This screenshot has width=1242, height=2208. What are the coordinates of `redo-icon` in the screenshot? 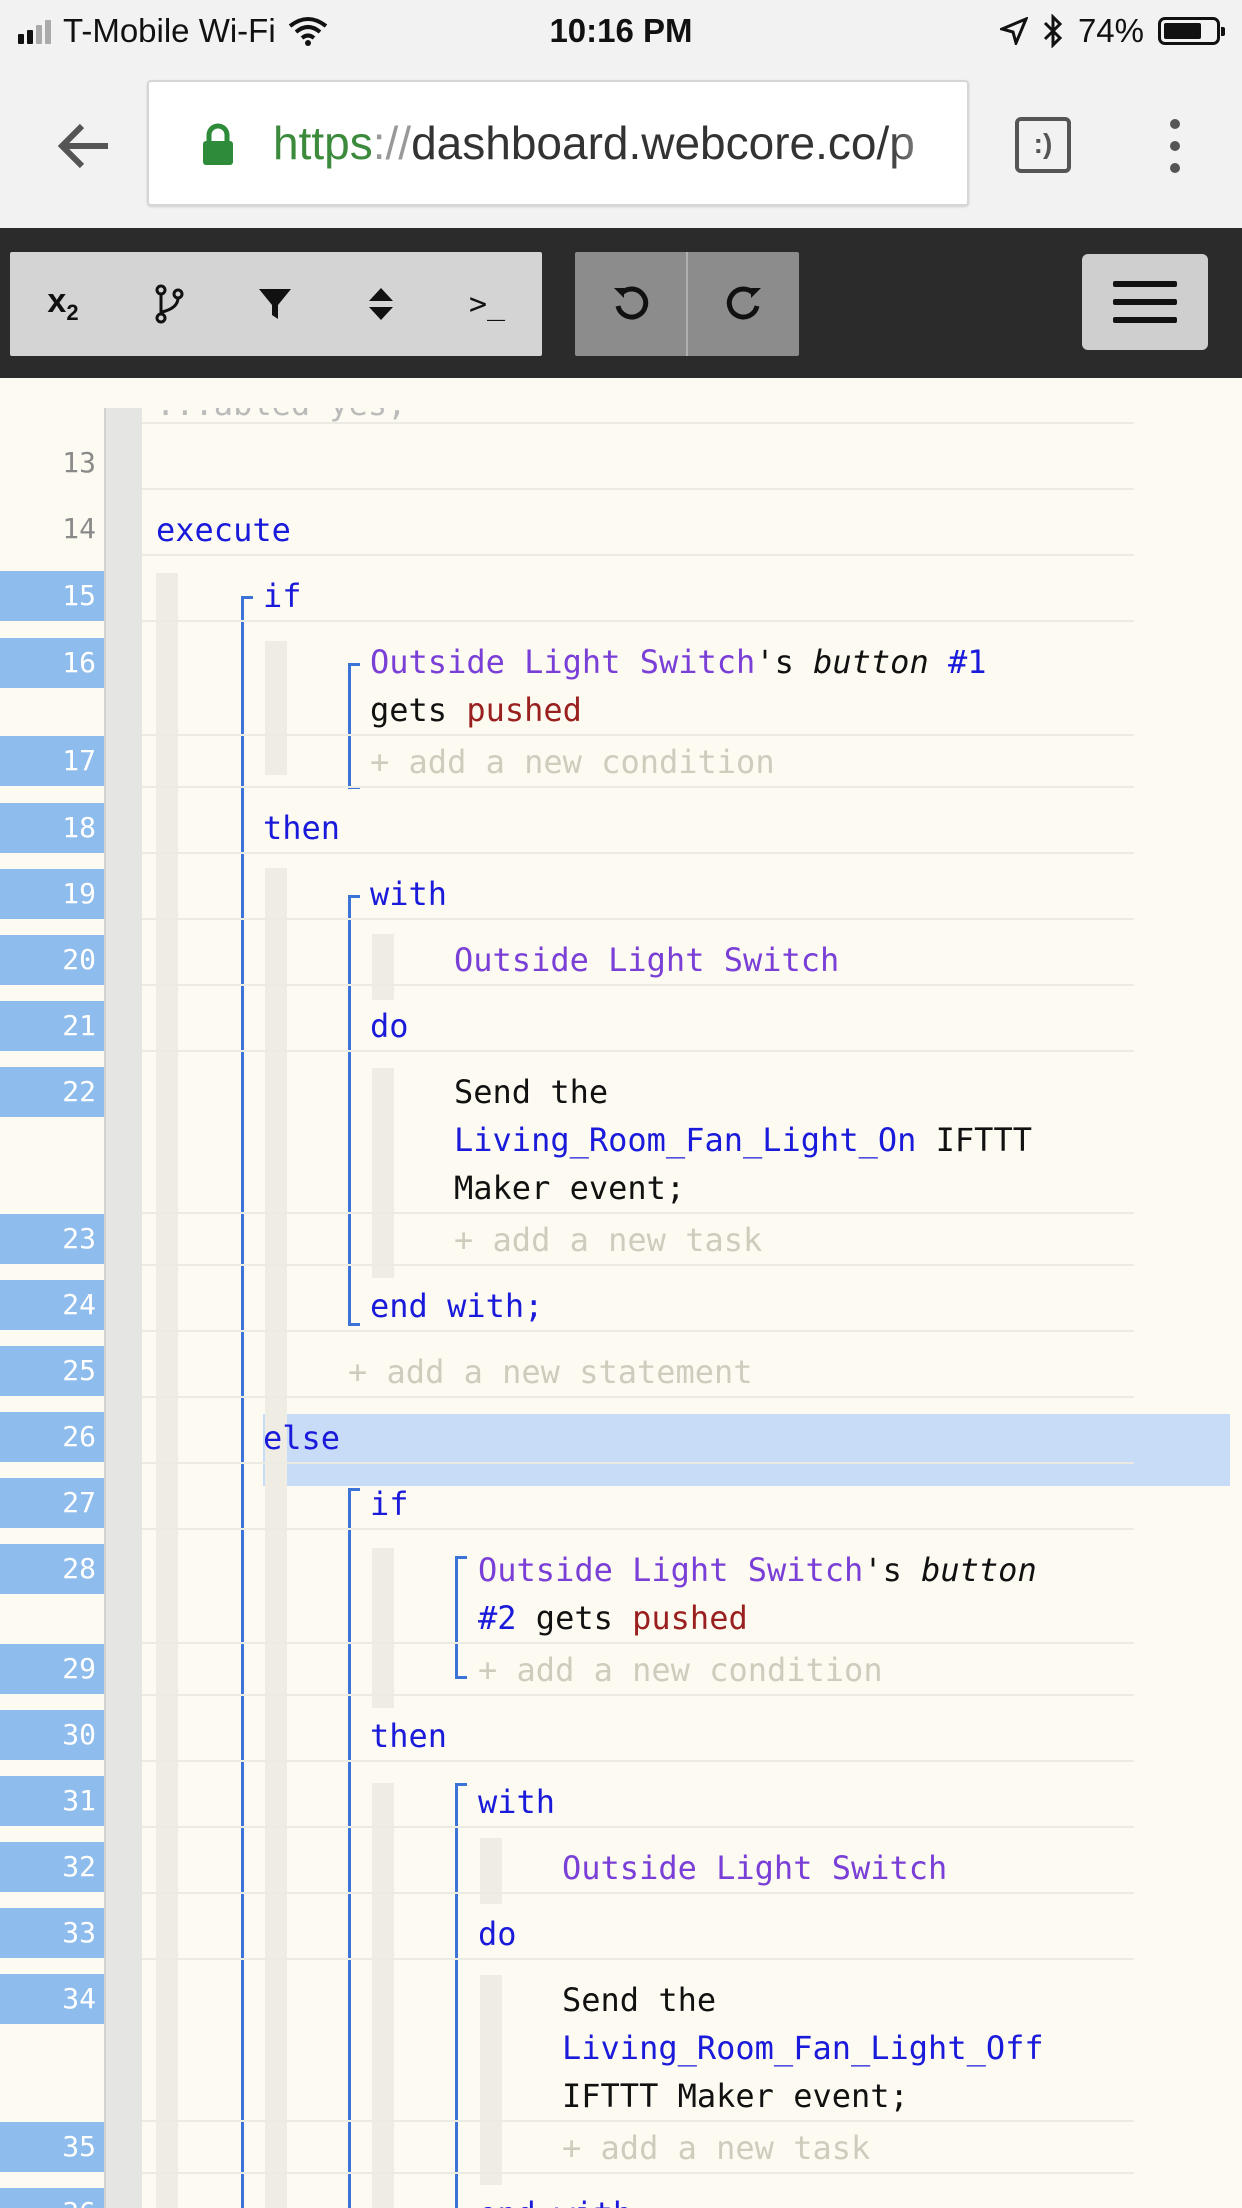 It's located at (743, 303).